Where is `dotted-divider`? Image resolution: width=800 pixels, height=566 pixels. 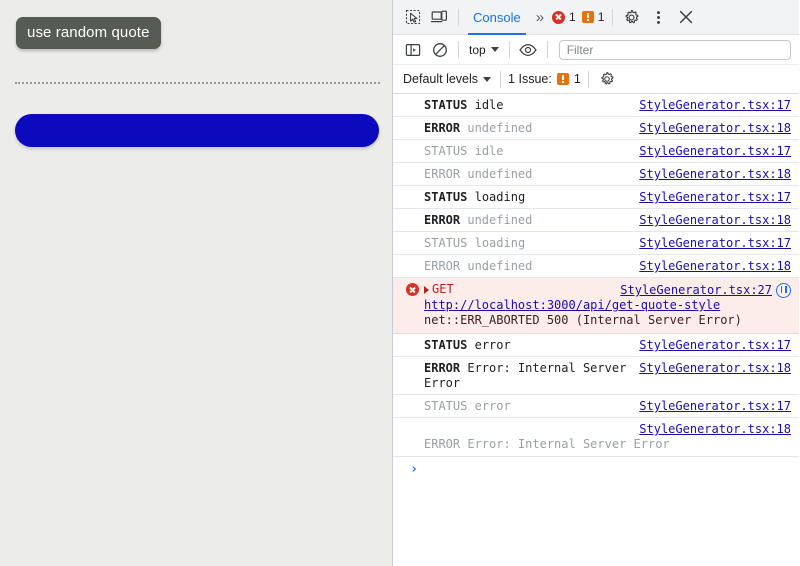
dotted-divider is located at coordinates (197, 83).